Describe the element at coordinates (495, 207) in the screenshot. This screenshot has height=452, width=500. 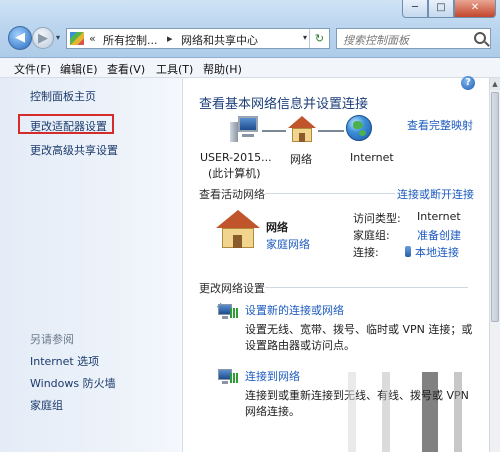
I see `scroll-thumb` at that location.